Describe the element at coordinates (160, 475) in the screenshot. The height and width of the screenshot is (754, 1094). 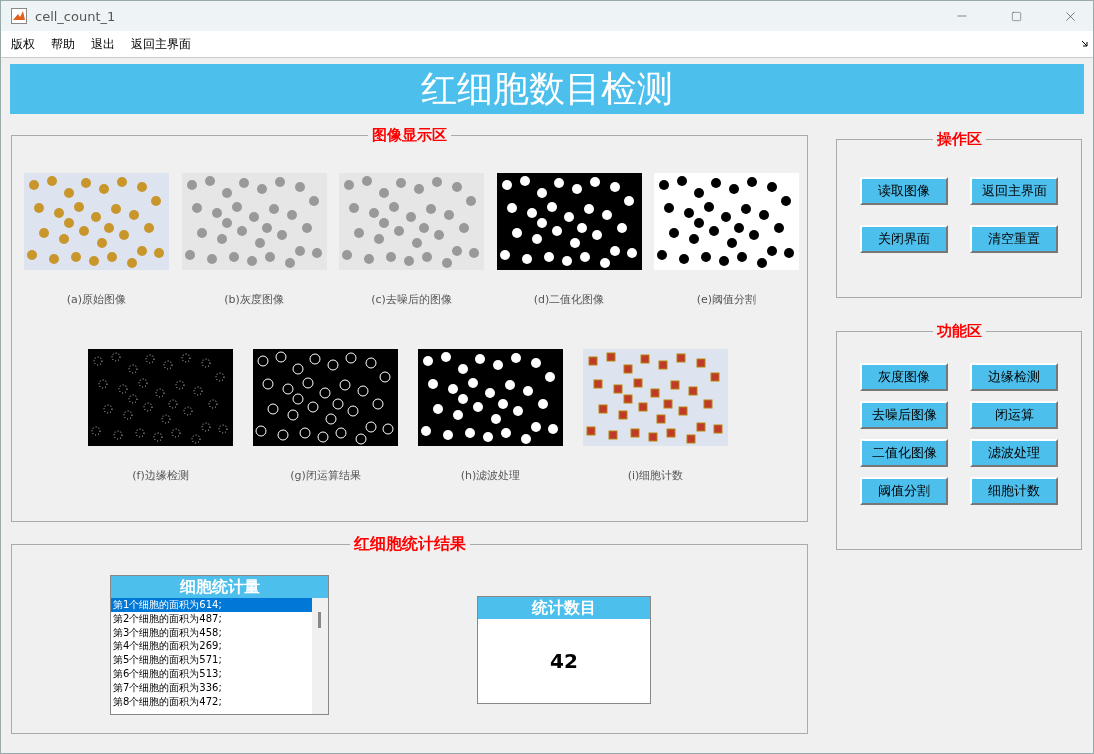
I see `image-caption: (f)边缘检测` at that location.